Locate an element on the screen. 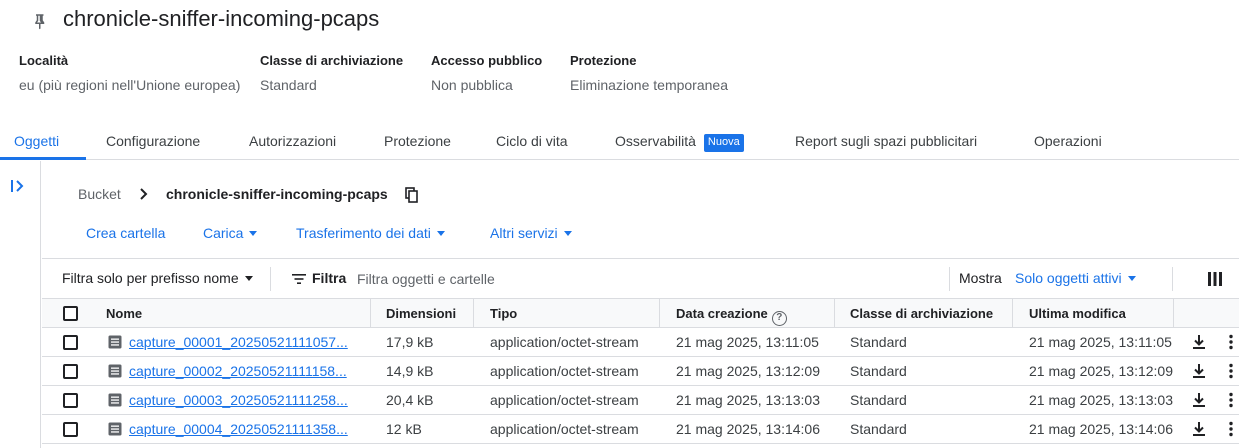  prefix-filter-dropdown: Filtra solo per prefisso nome is located at coordinates (157, 278).